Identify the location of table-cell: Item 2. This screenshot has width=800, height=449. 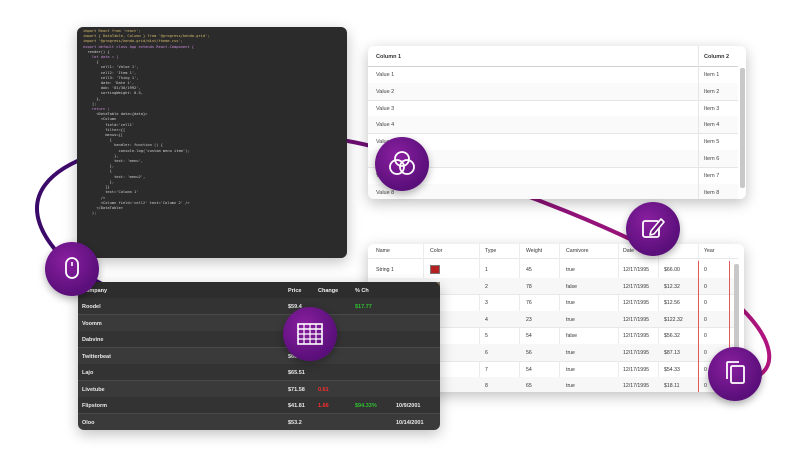
(712, 91).